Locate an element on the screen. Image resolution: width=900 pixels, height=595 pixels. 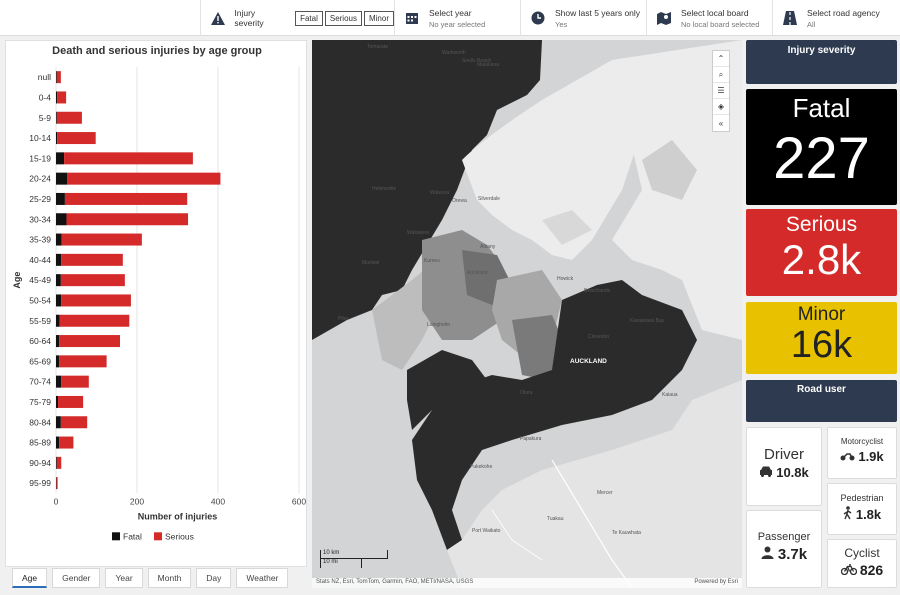
tab-gender: Gender is located at coordinates (76, 578).